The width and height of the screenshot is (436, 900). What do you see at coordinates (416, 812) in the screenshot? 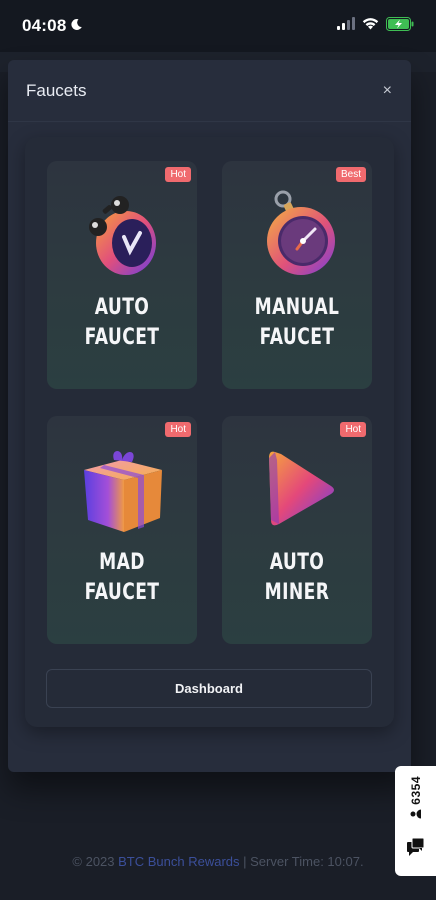
I see `user-icon` at bounding box center [416, 812].